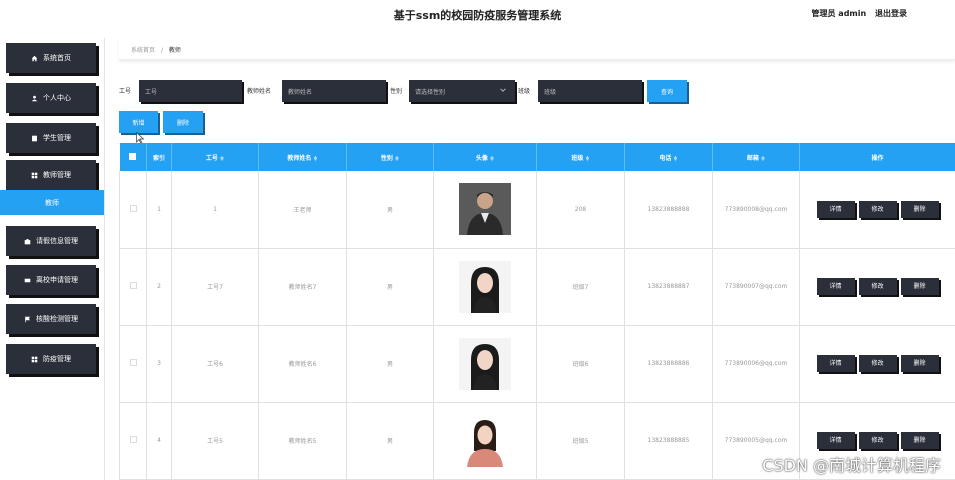  I want to click on cell-email: 773890008@qq.com, so click(756, 210).